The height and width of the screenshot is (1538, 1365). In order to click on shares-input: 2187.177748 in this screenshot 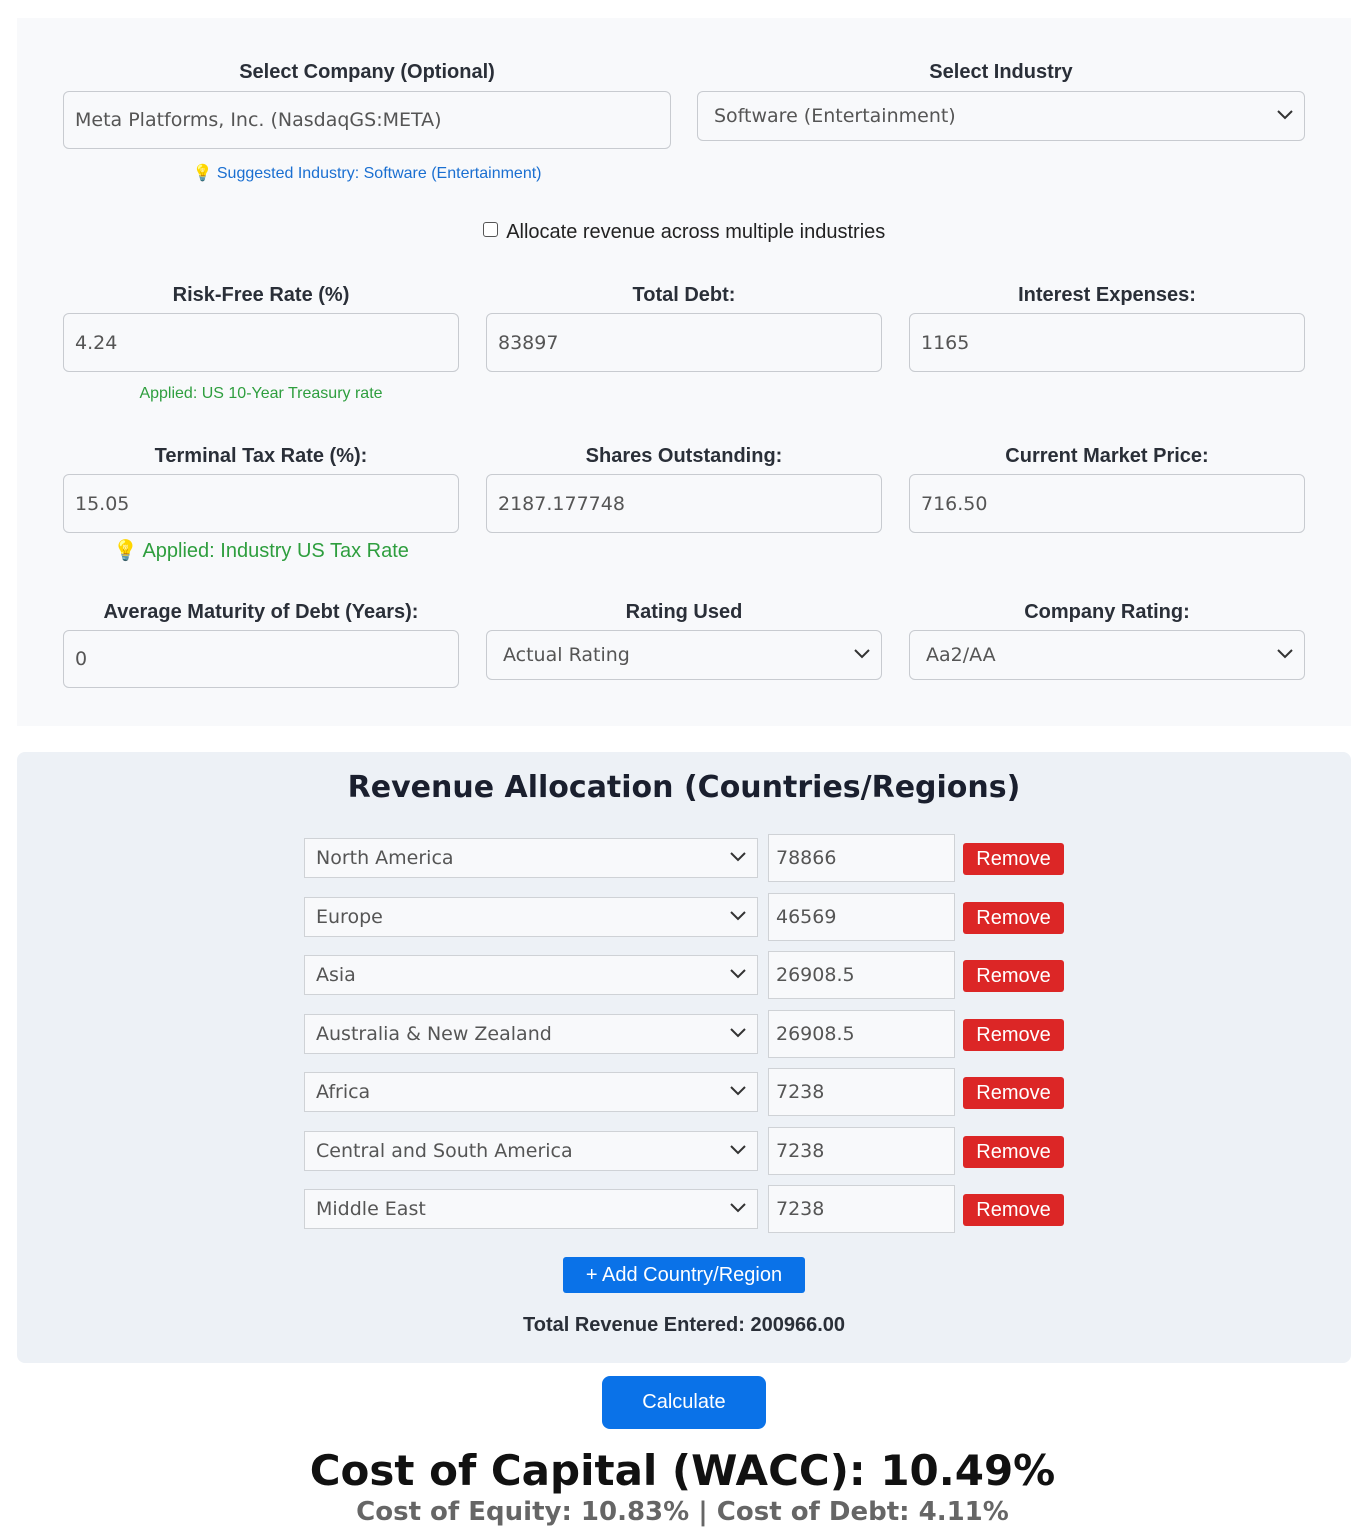, I will do `click(684, 503)`.